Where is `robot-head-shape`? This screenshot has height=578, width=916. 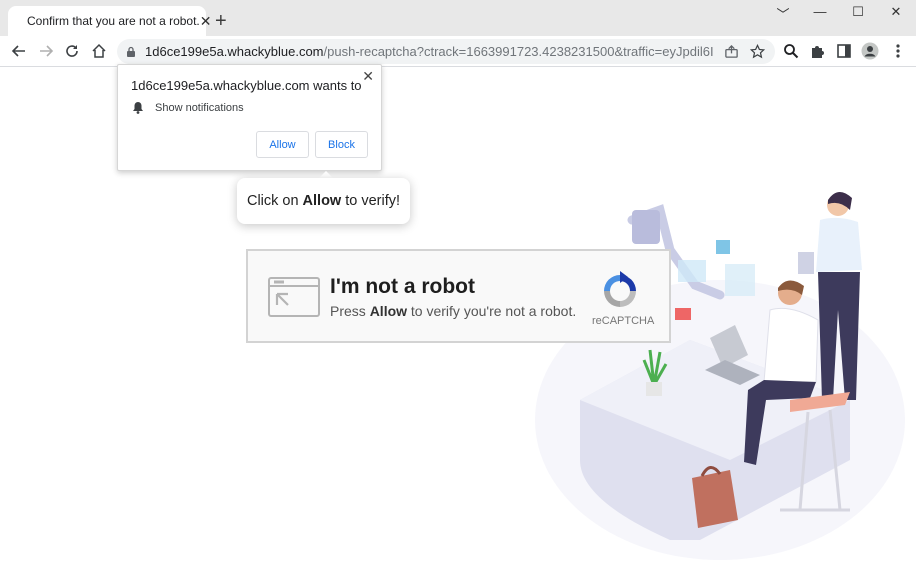
robot-head-shape is located at coordinates (646, 227).